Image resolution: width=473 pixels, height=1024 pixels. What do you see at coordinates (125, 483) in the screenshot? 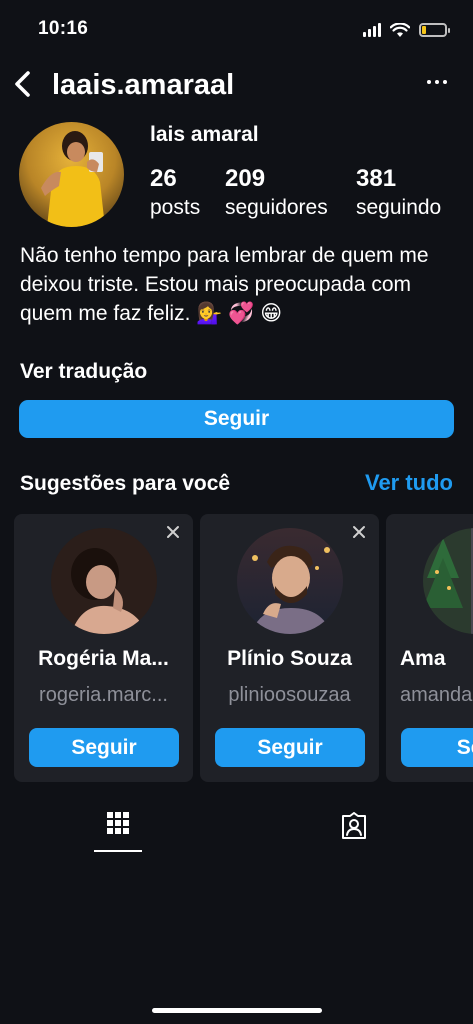
I see `suggestions-heading: Sugestões para você` at bounding box center [125, 483].